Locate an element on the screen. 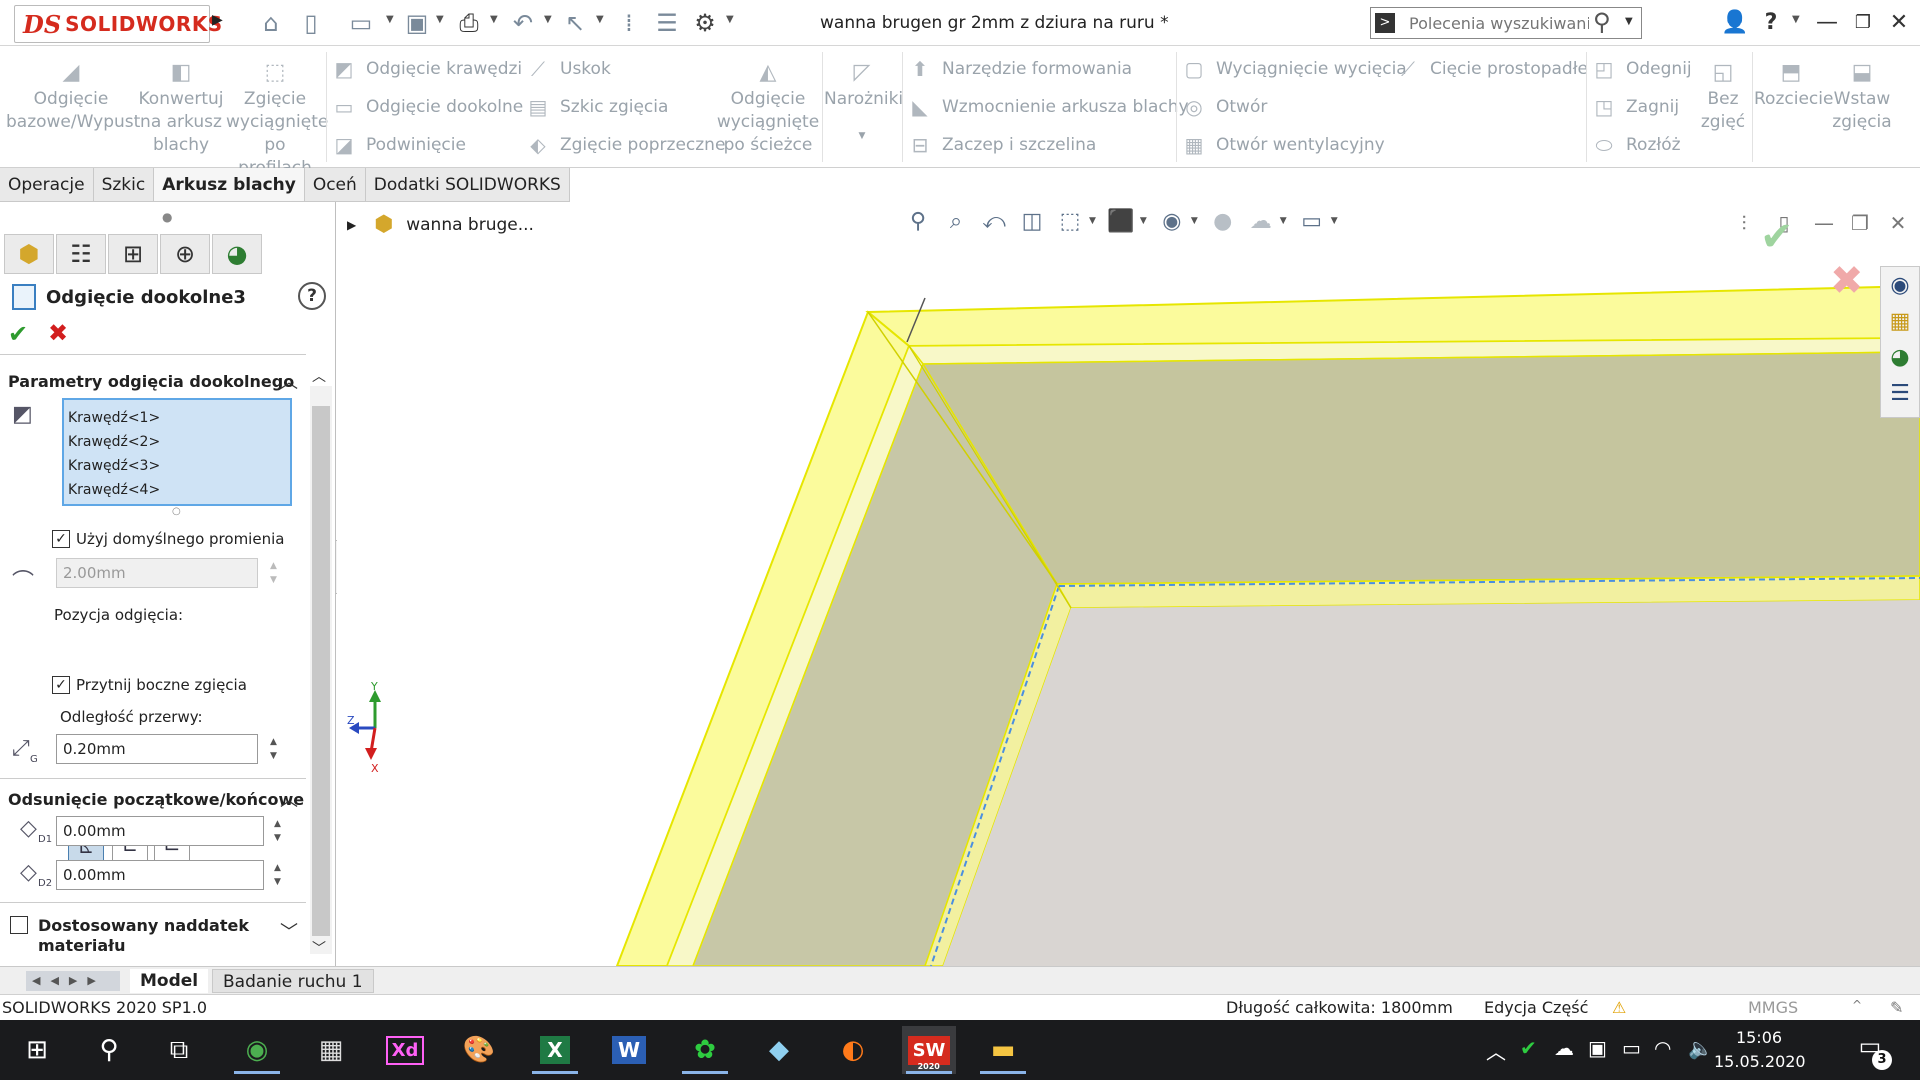  view-settings-dropdown-icon: ▼ is located at coordinates (1334, 221).